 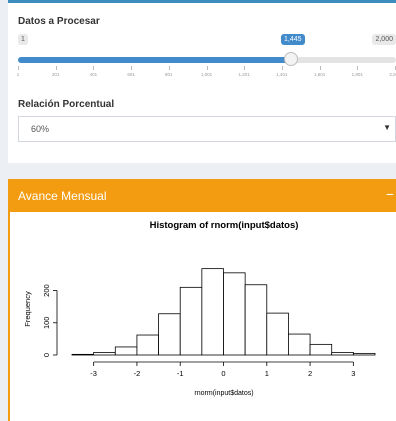 I want to click on slider-label: Datos a Procesar, so click(x=59, y=21).